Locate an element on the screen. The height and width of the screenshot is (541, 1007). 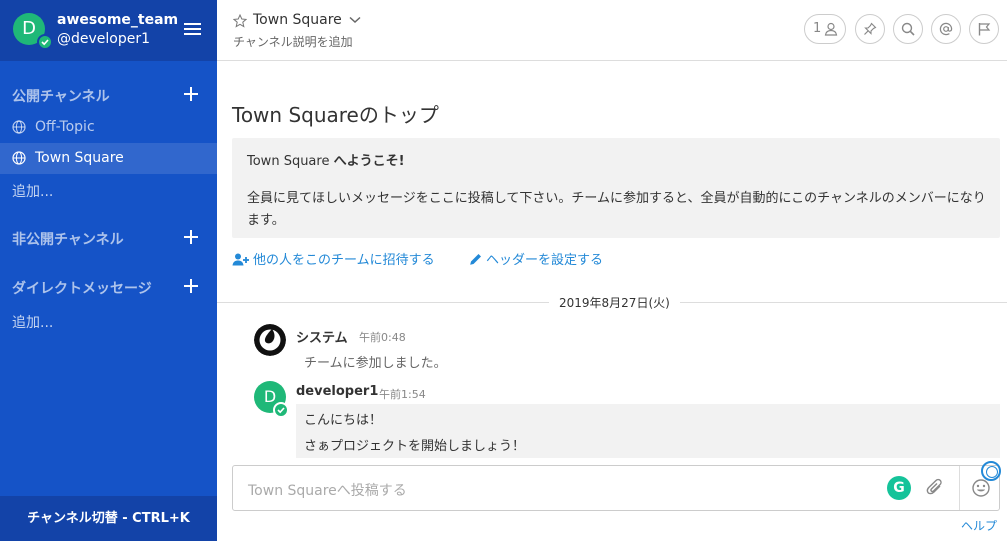
emoji-icon is located at coordinates (981, 488).